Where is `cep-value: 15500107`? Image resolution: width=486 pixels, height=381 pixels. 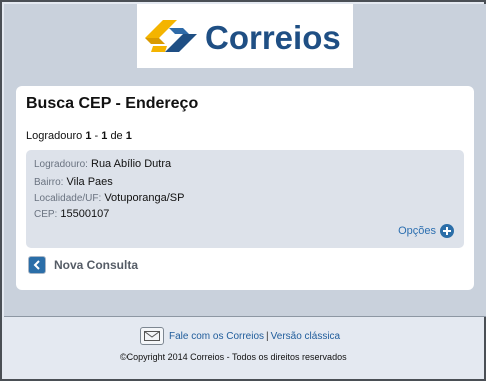 cep-value: 15500107 is located at coordinates (85, 214).